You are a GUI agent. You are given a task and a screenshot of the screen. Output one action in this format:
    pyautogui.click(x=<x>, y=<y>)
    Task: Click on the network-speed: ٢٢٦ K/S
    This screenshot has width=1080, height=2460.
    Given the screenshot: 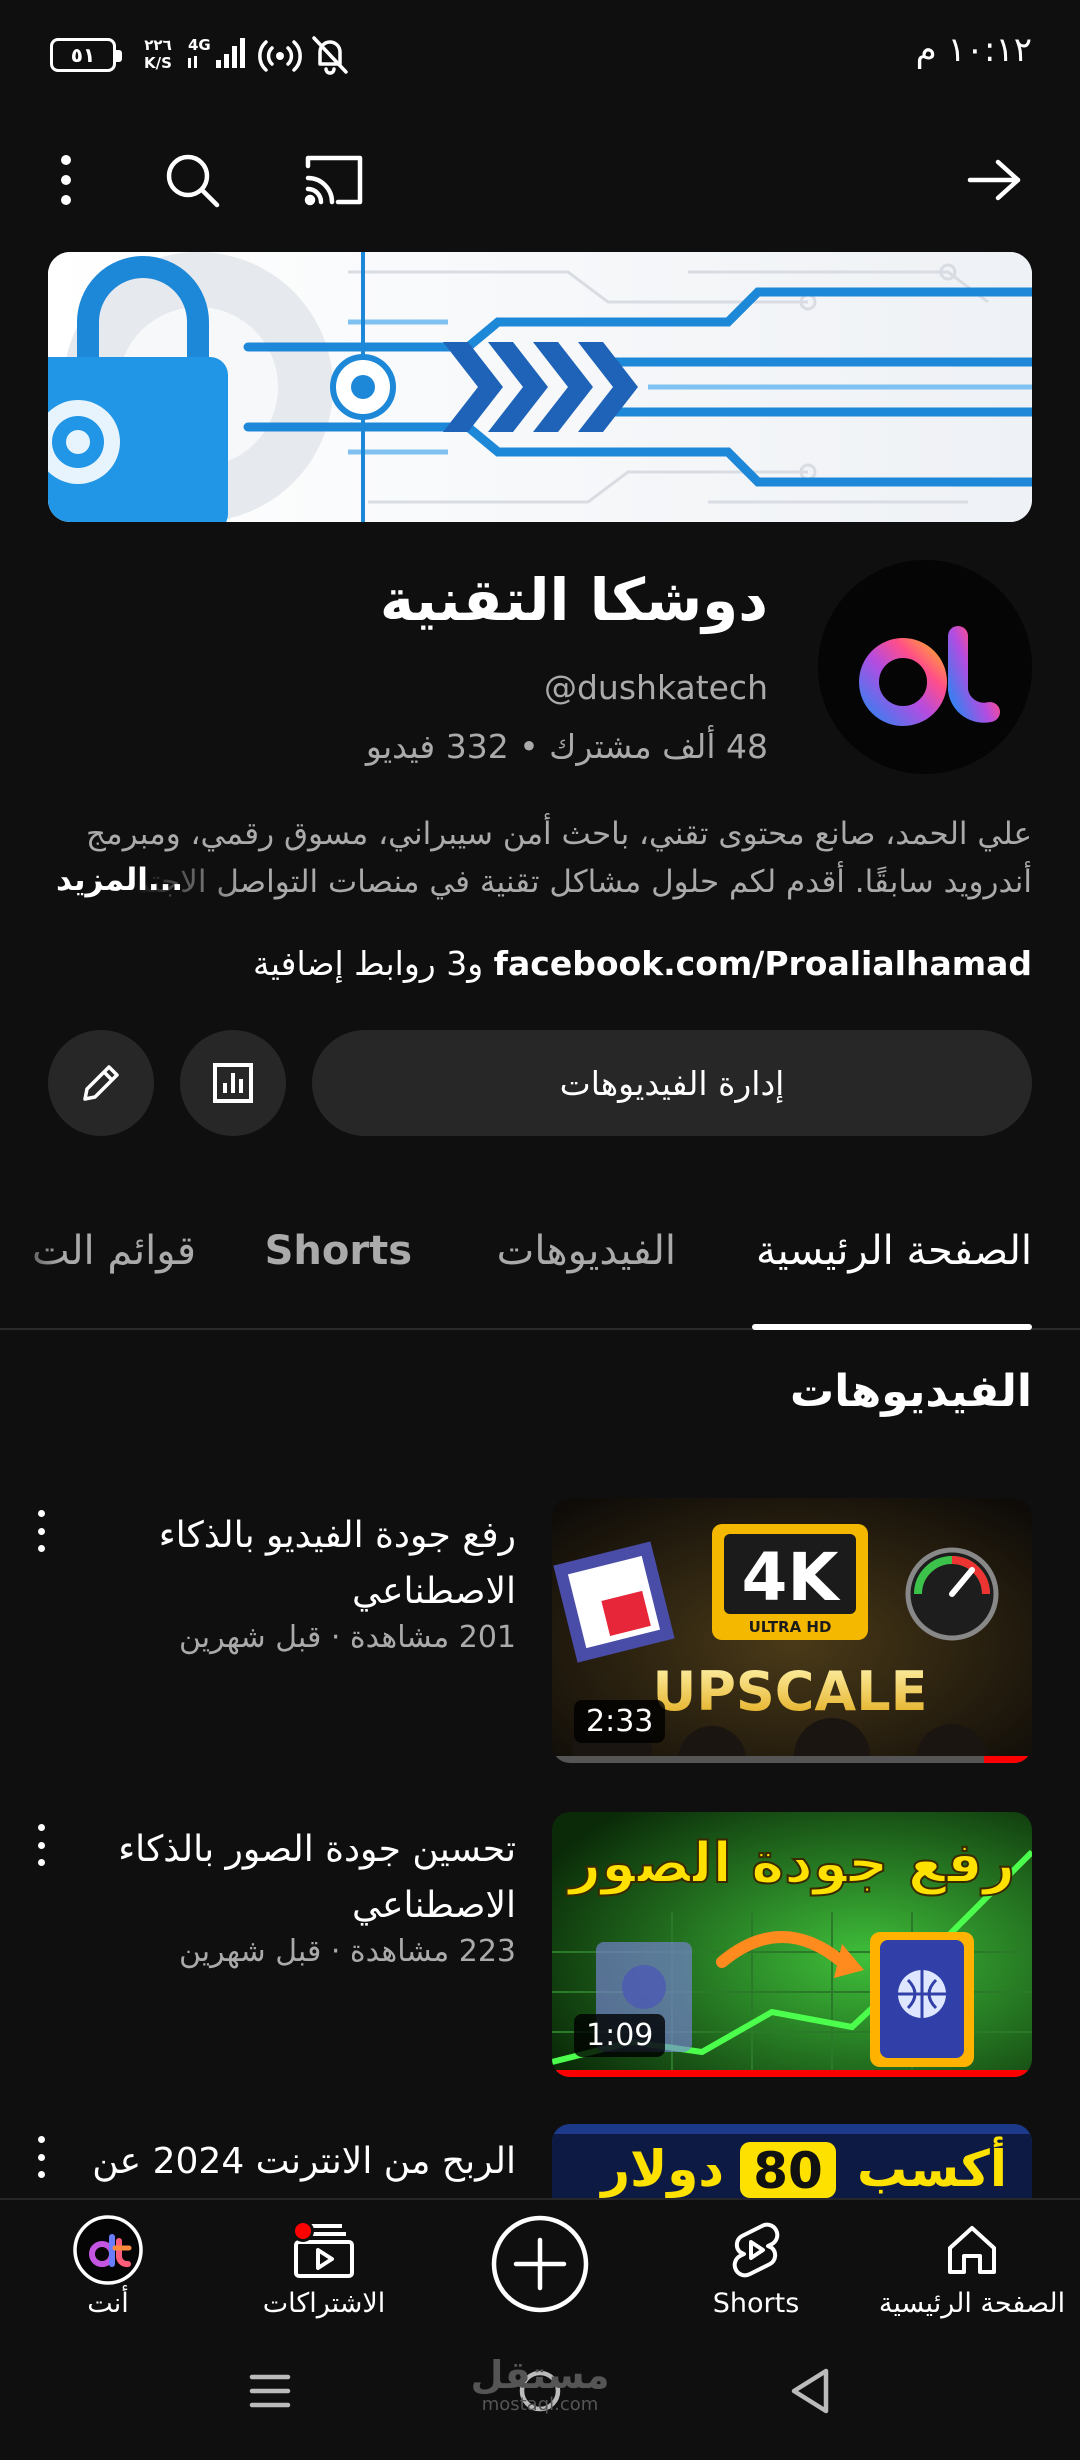 What is the action you would take?
    pyautogui.click(x=158, y=54)
    